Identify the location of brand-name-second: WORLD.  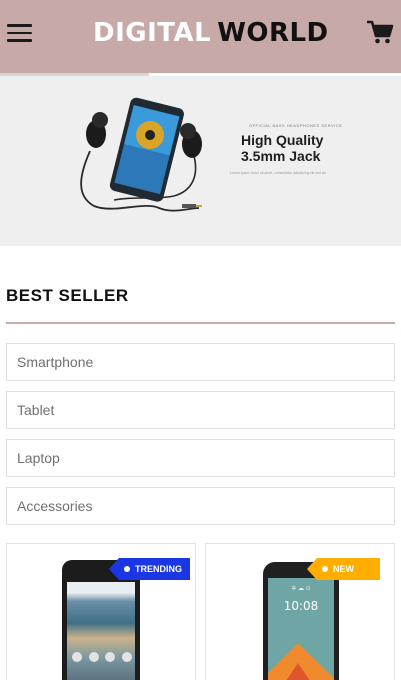
(273, 33).